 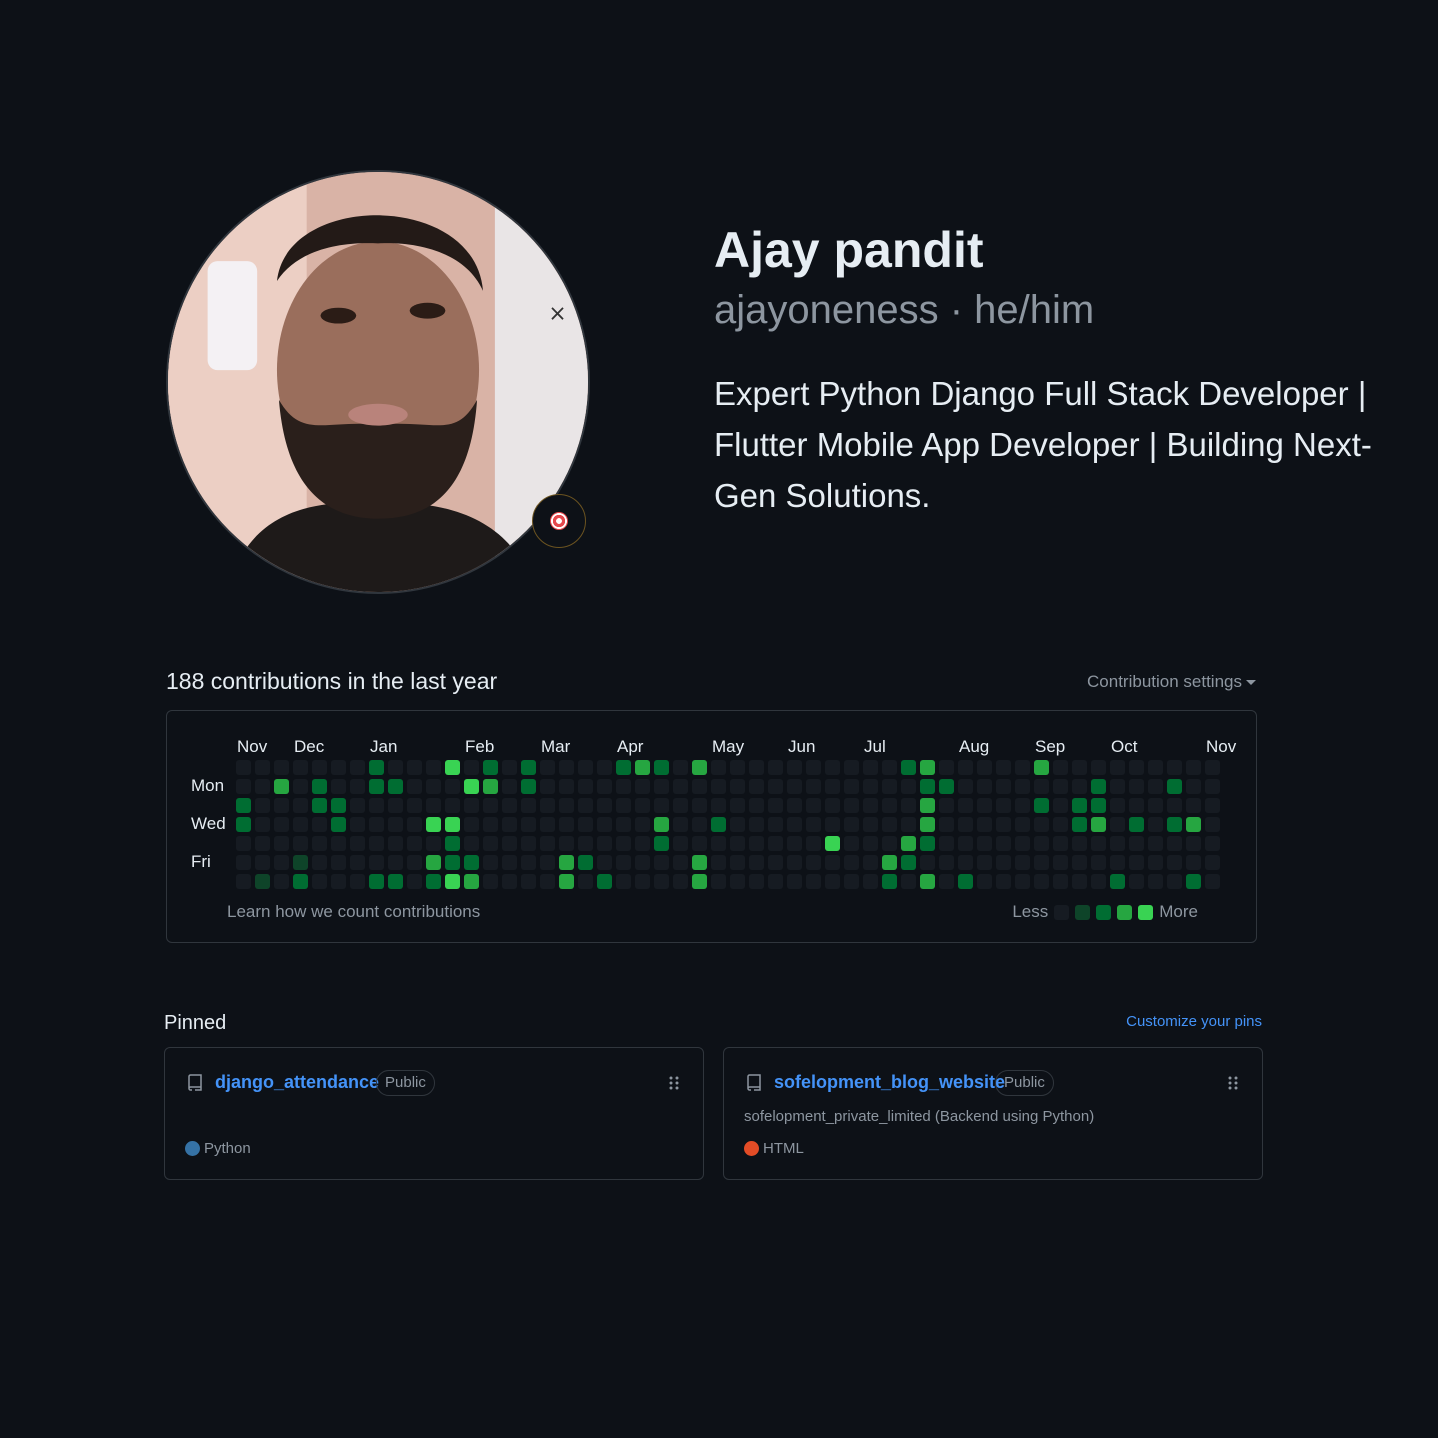 I want to click on repo-name-link: sofelopment_blog_website, so click(x=889, y=1082).